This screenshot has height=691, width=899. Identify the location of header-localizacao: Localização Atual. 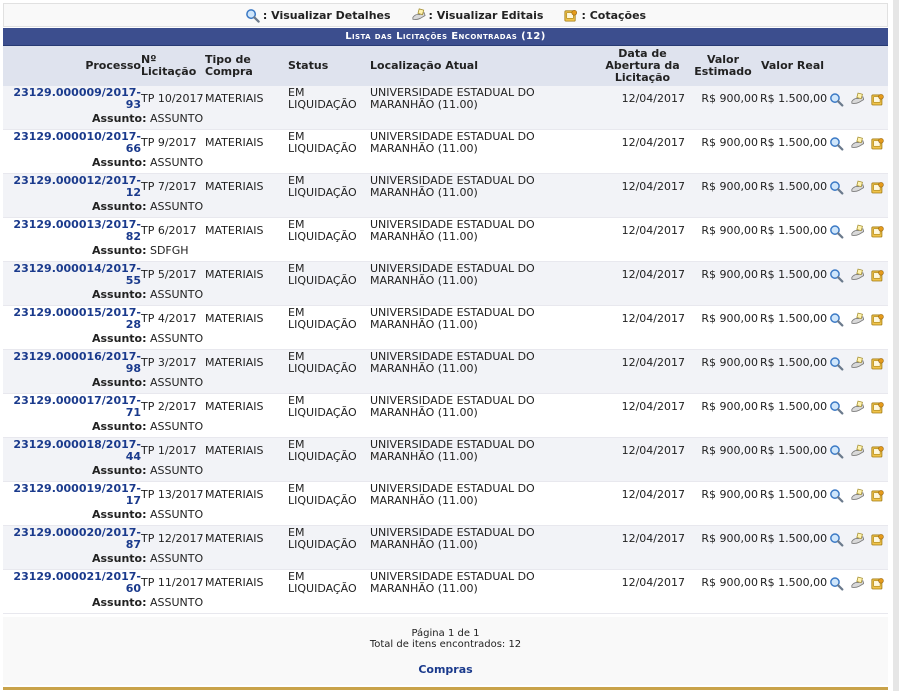
(424, 65).